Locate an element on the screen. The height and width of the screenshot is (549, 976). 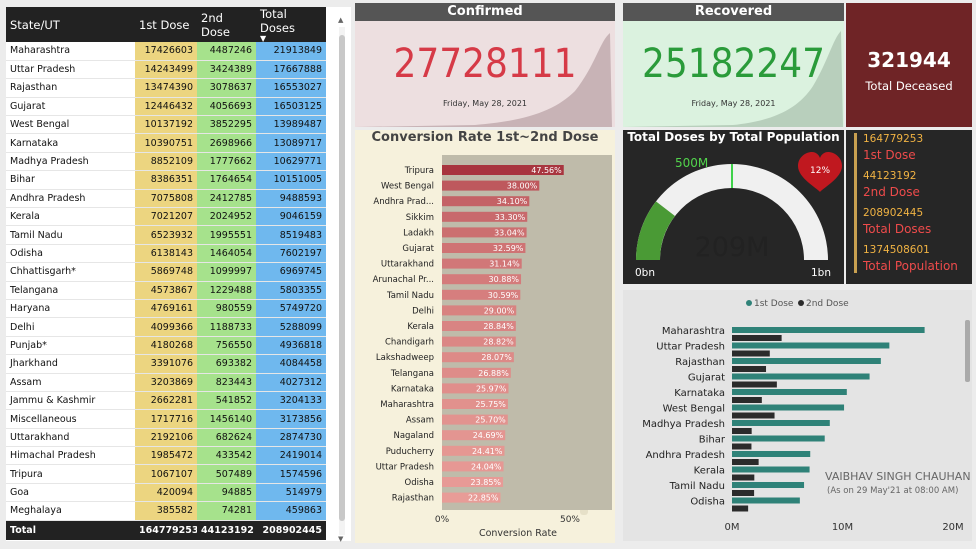
table-row: Jammu & Kashmir 2662281 541852 3204133 is located at coordinates (166, 401).